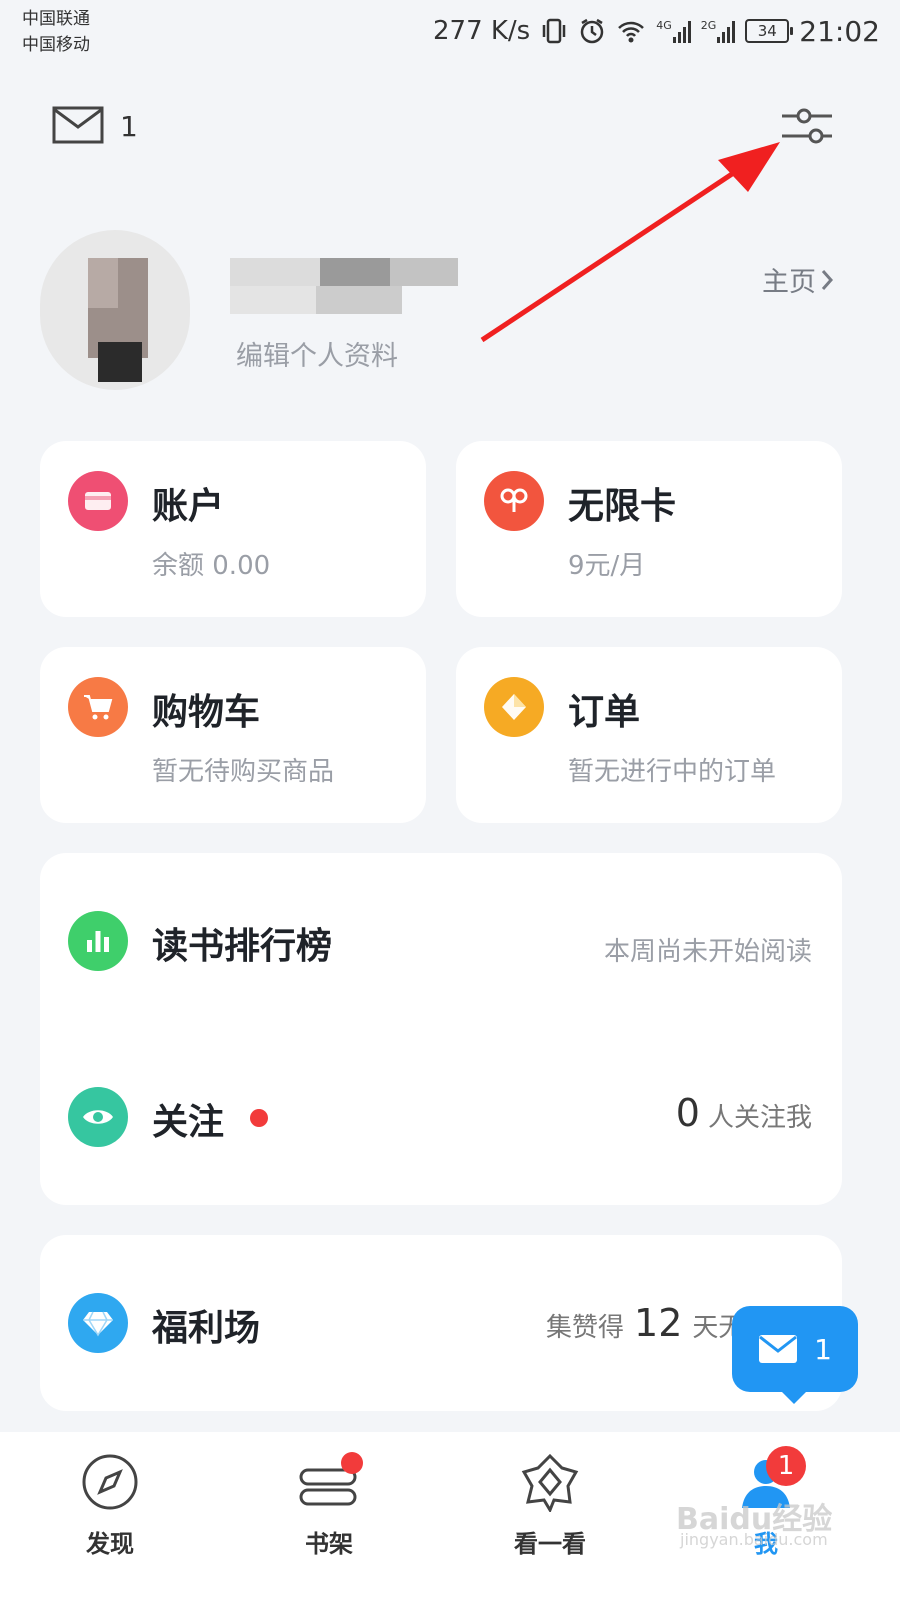  What do you see at coordinates (630, 242) in the screenshot?
I see `red-arrow-annotation` at bounding box center [630, 242].